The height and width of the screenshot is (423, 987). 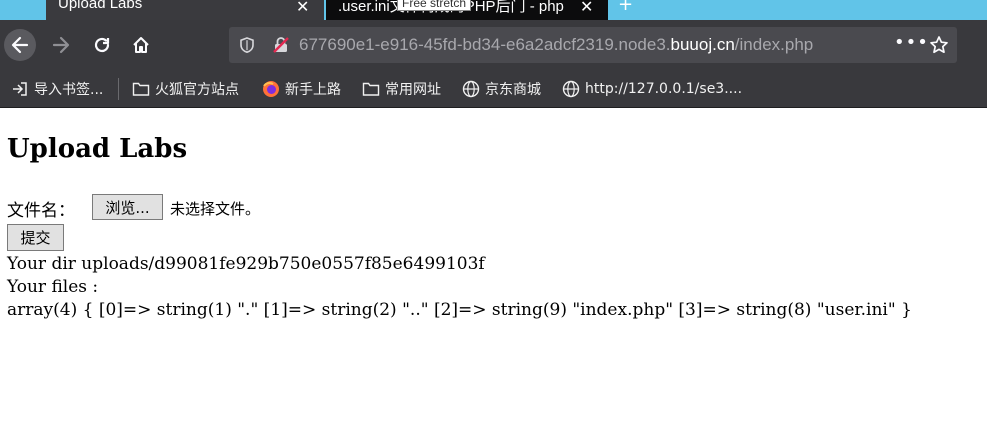 What do you see at coordinates (97, 149) in the screenshot?
I see `page-title: Upload Labs` at bounding box center [97, 149].